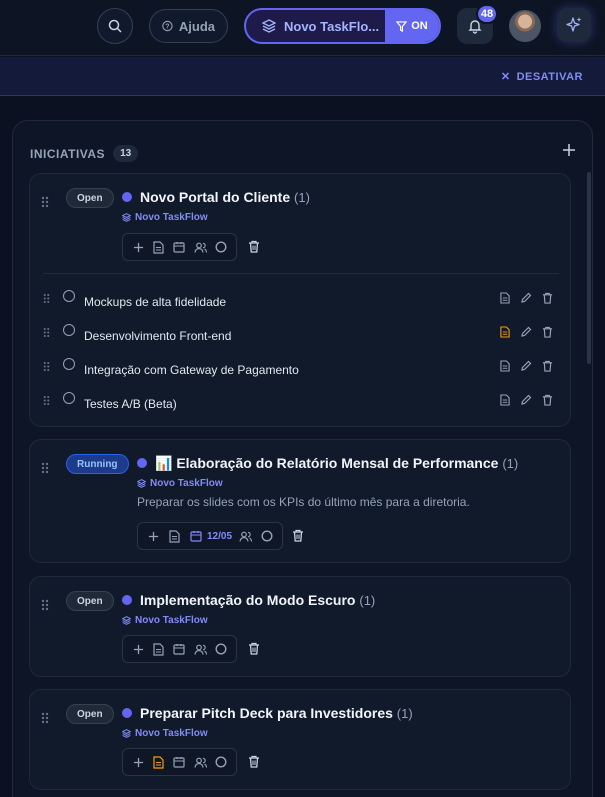 This screenshot has width=605, height=797. Describe the element at coordinates (155, 302) in the screenshot. I see `subtask-label: Mockups de alta fidelidade` at that location.